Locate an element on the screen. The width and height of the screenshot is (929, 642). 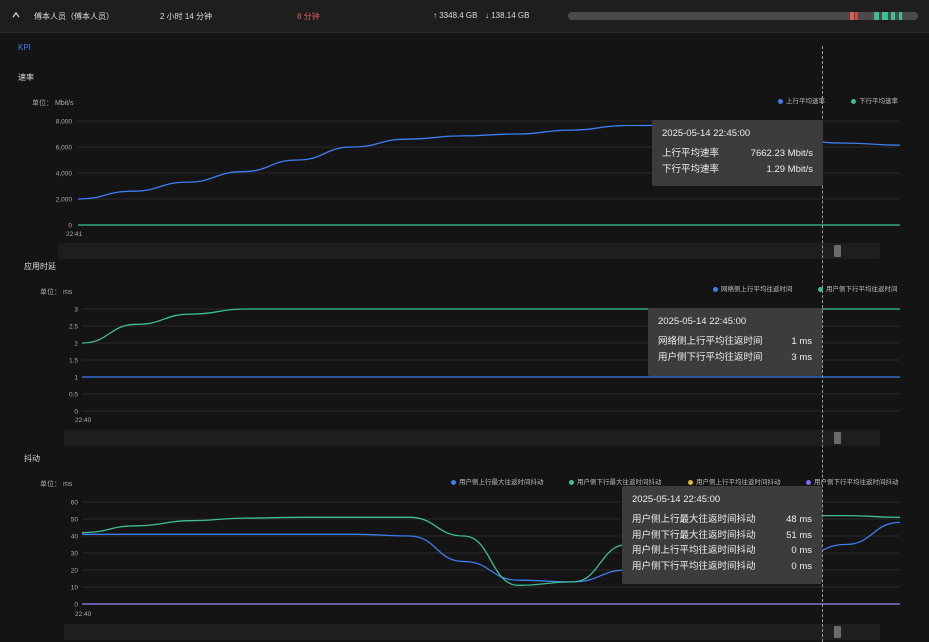
tooltip-row: 用户侧下行平均往返时间 3 ms is located at coordinates (735, 357).